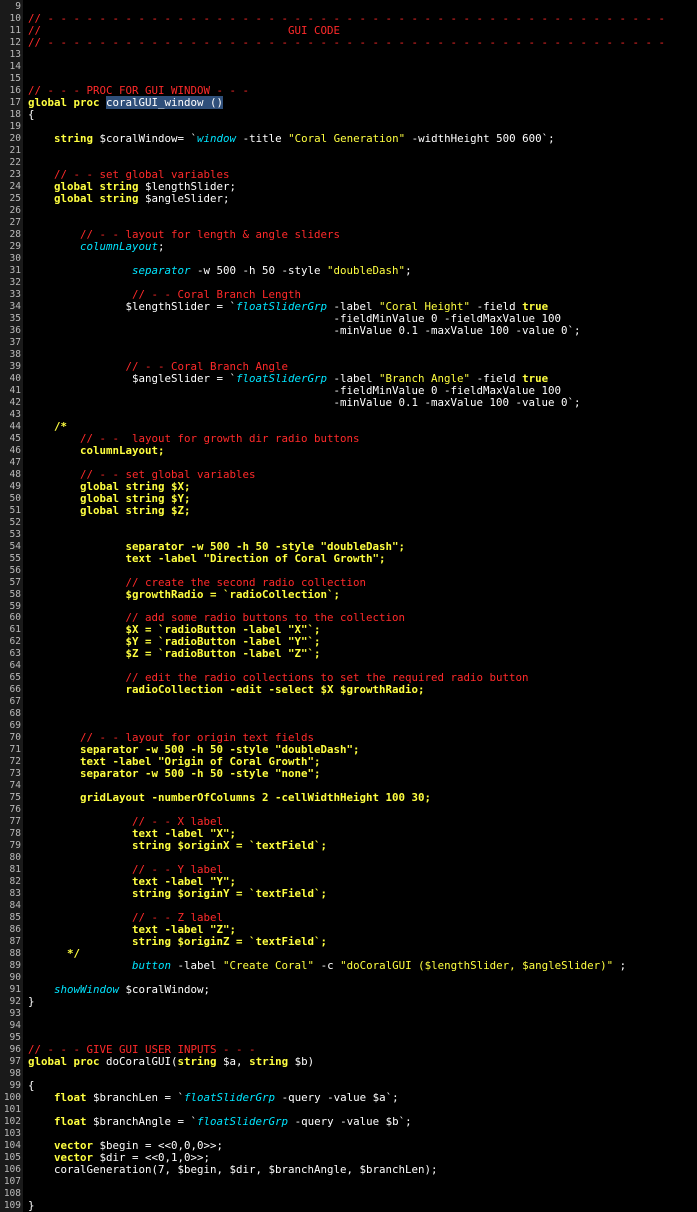 This screenshot has height=1212, width=697. I want to click on line-number: 66, so click(15, 690).